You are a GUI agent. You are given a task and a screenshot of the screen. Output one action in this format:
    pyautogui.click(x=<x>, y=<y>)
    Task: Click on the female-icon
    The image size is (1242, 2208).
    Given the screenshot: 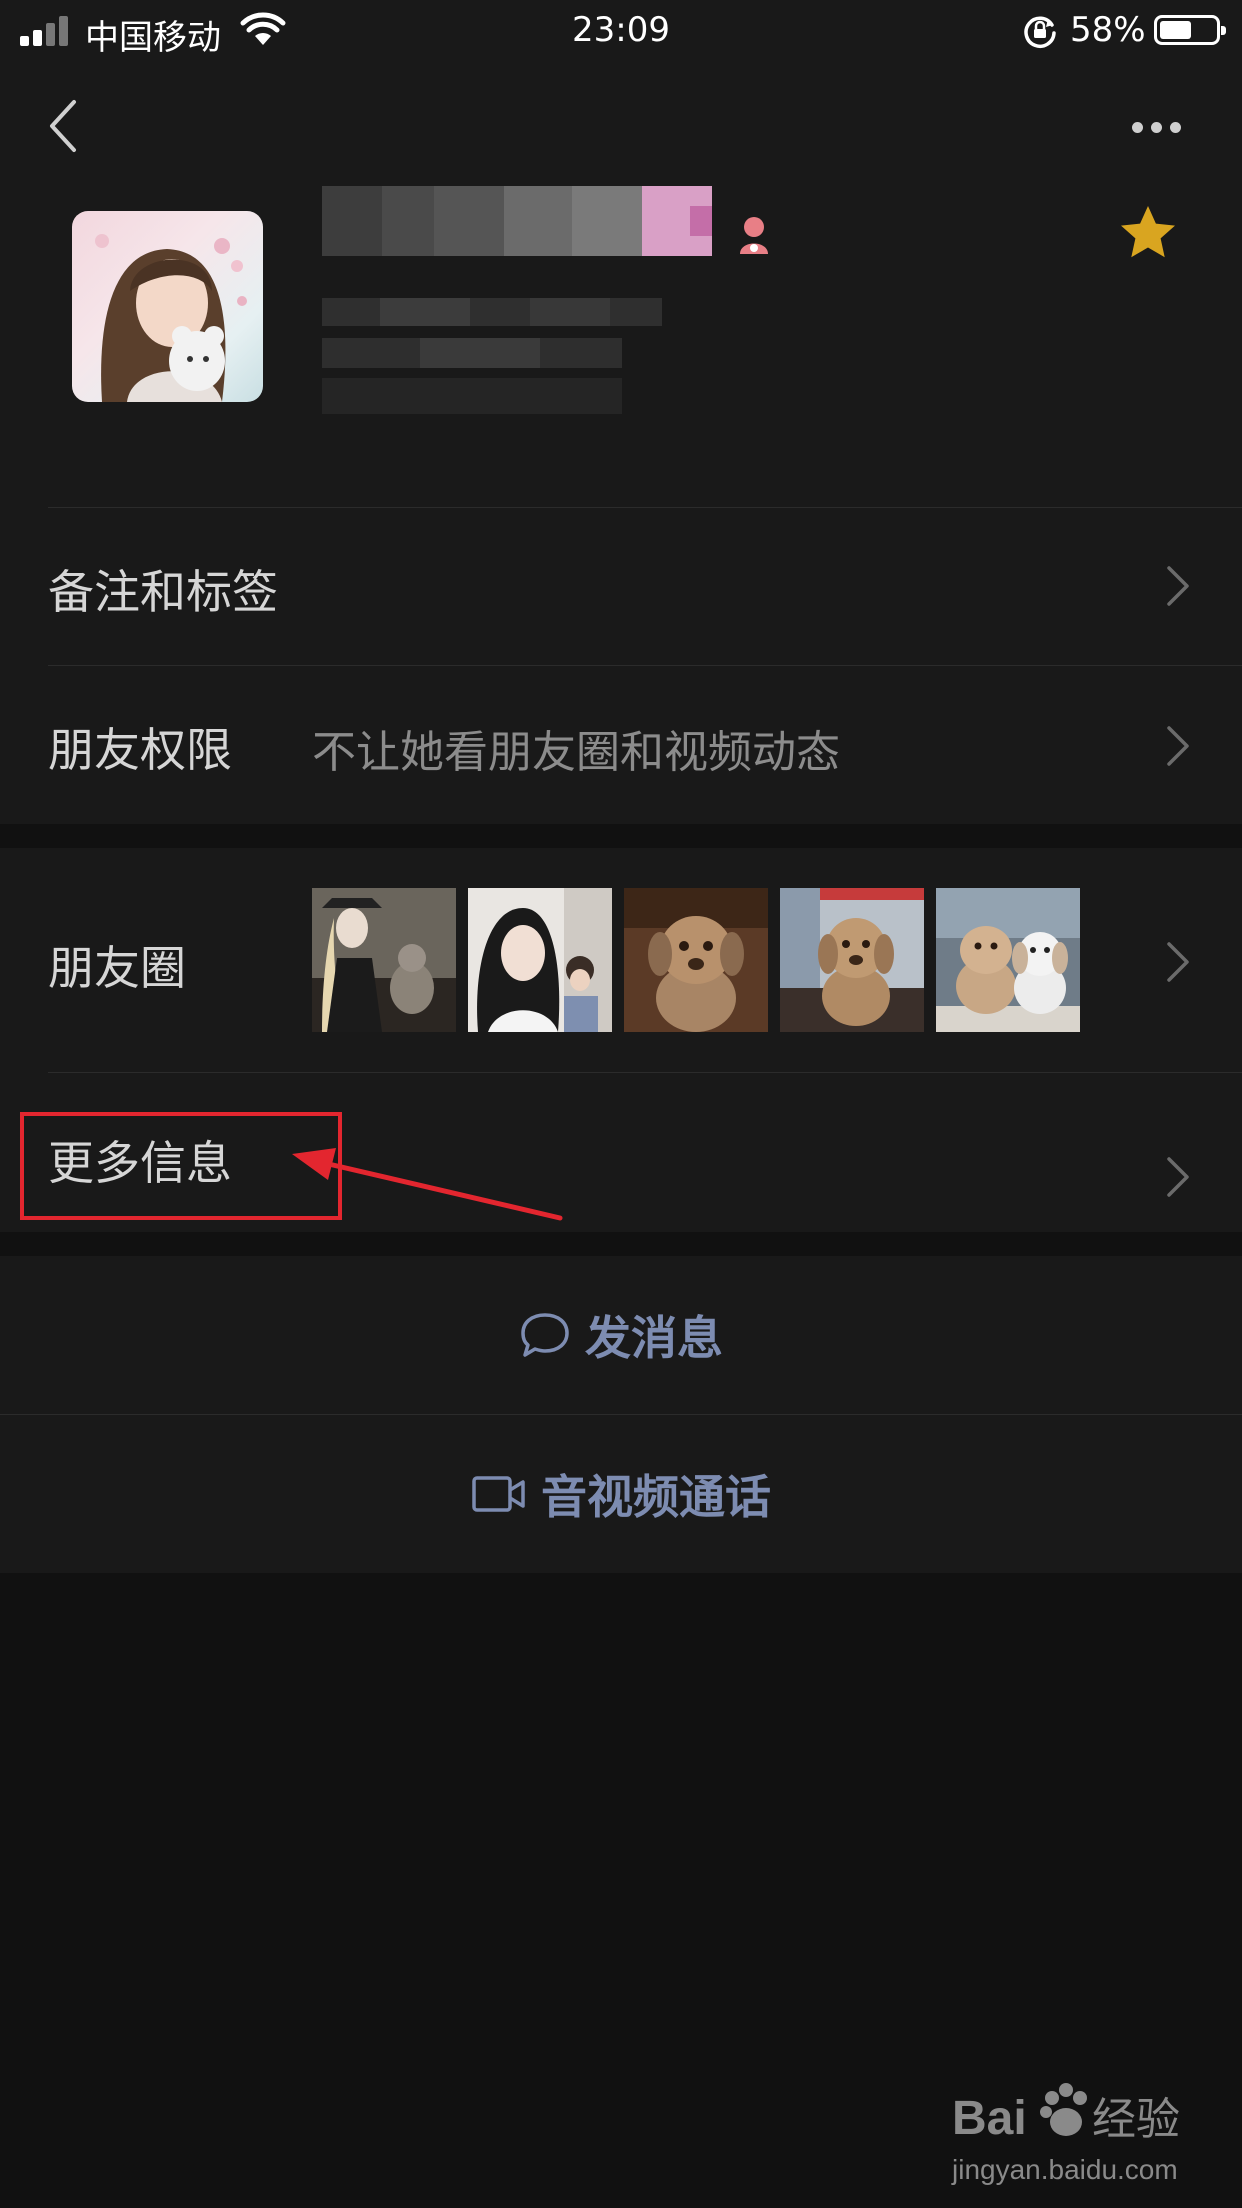 What is the action you would take?
    pyautogui.click(x=754, y=235)
    